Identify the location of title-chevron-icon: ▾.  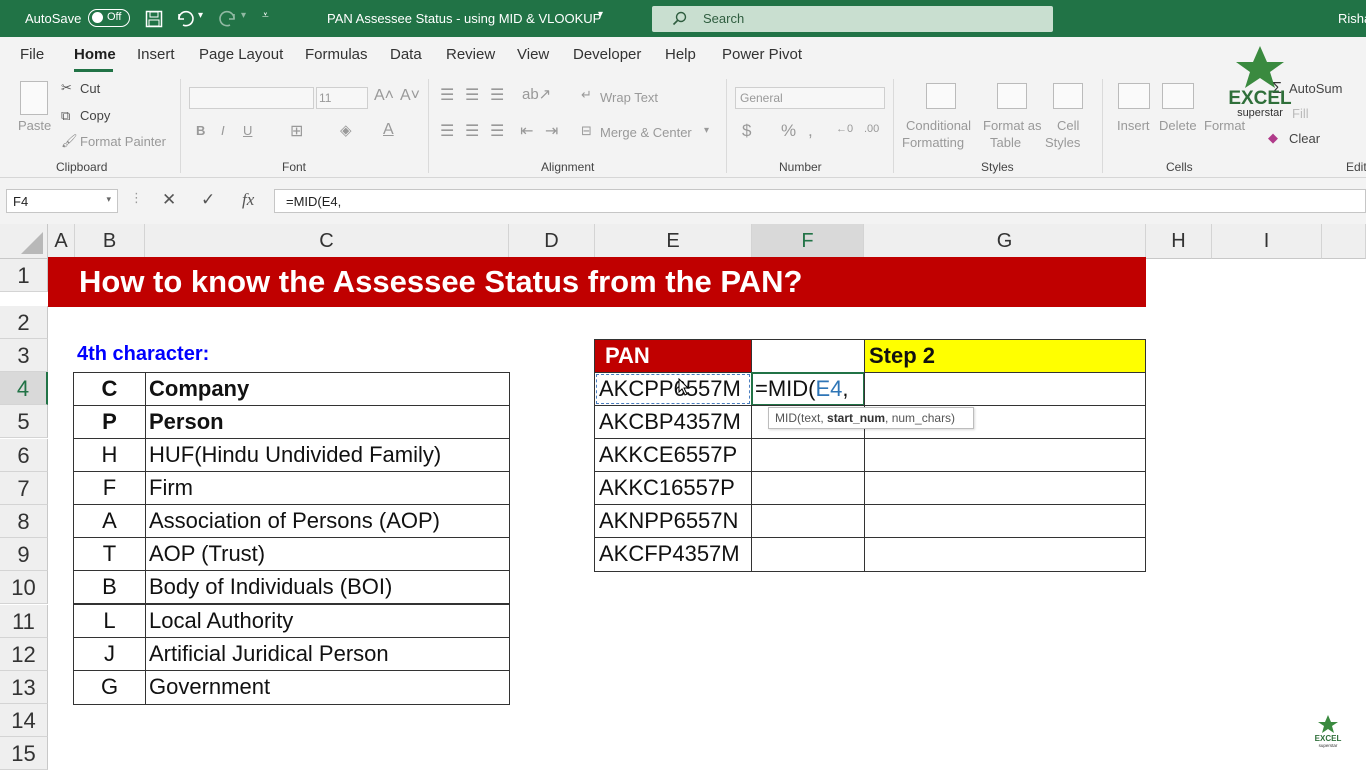
(600, 14).